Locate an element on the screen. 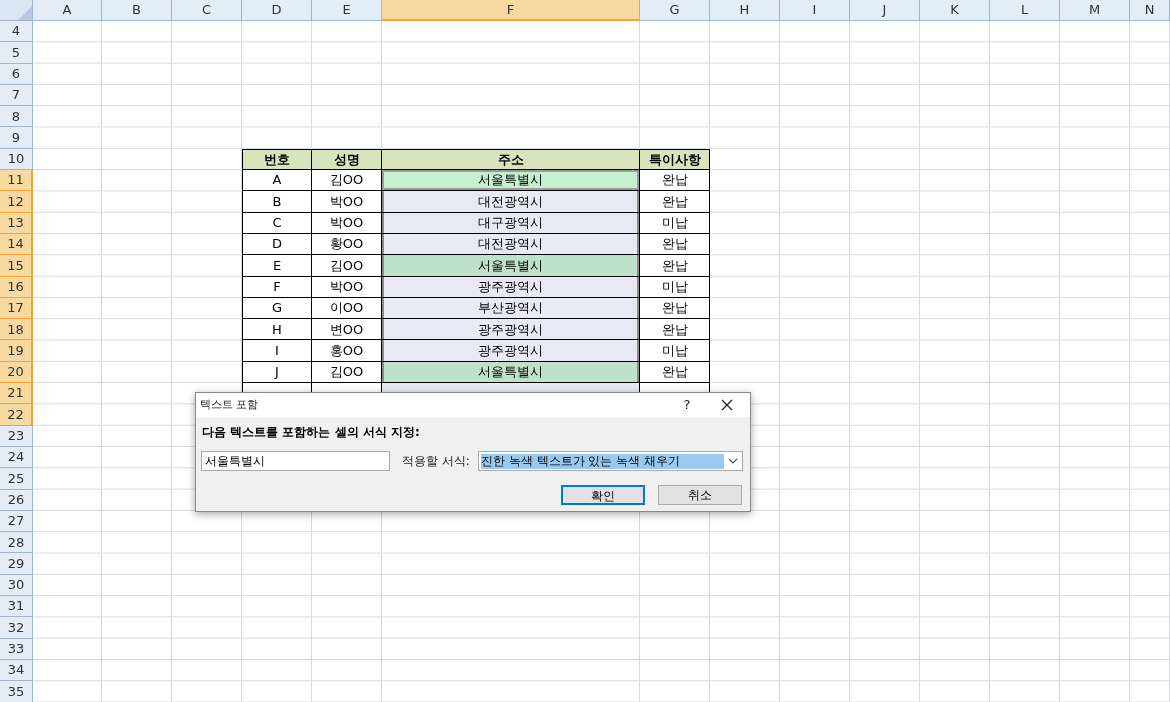 Image resolution: width=1170 pixels, height=702 pixels. row-header: 16 is located at coordinates (16, 287).